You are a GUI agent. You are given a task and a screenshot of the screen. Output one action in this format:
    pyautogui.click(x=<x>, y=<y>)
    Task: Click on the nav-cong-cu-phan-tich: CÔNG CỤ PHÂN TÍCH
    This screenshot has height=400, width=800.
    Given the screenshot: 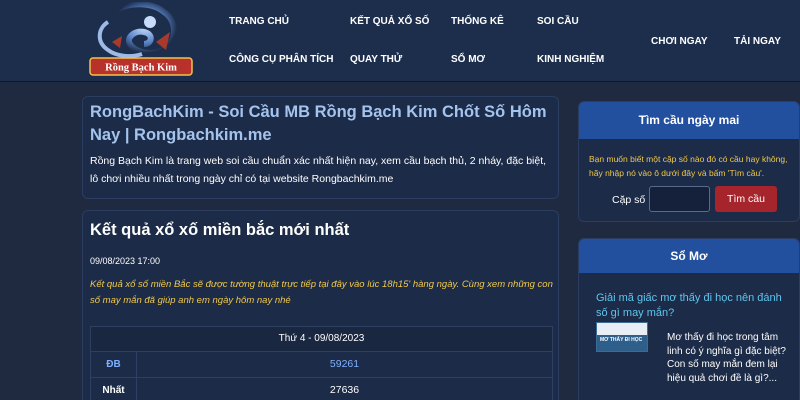 What is the action you would take?
    pyautogui.click(x=281, y=59)
    